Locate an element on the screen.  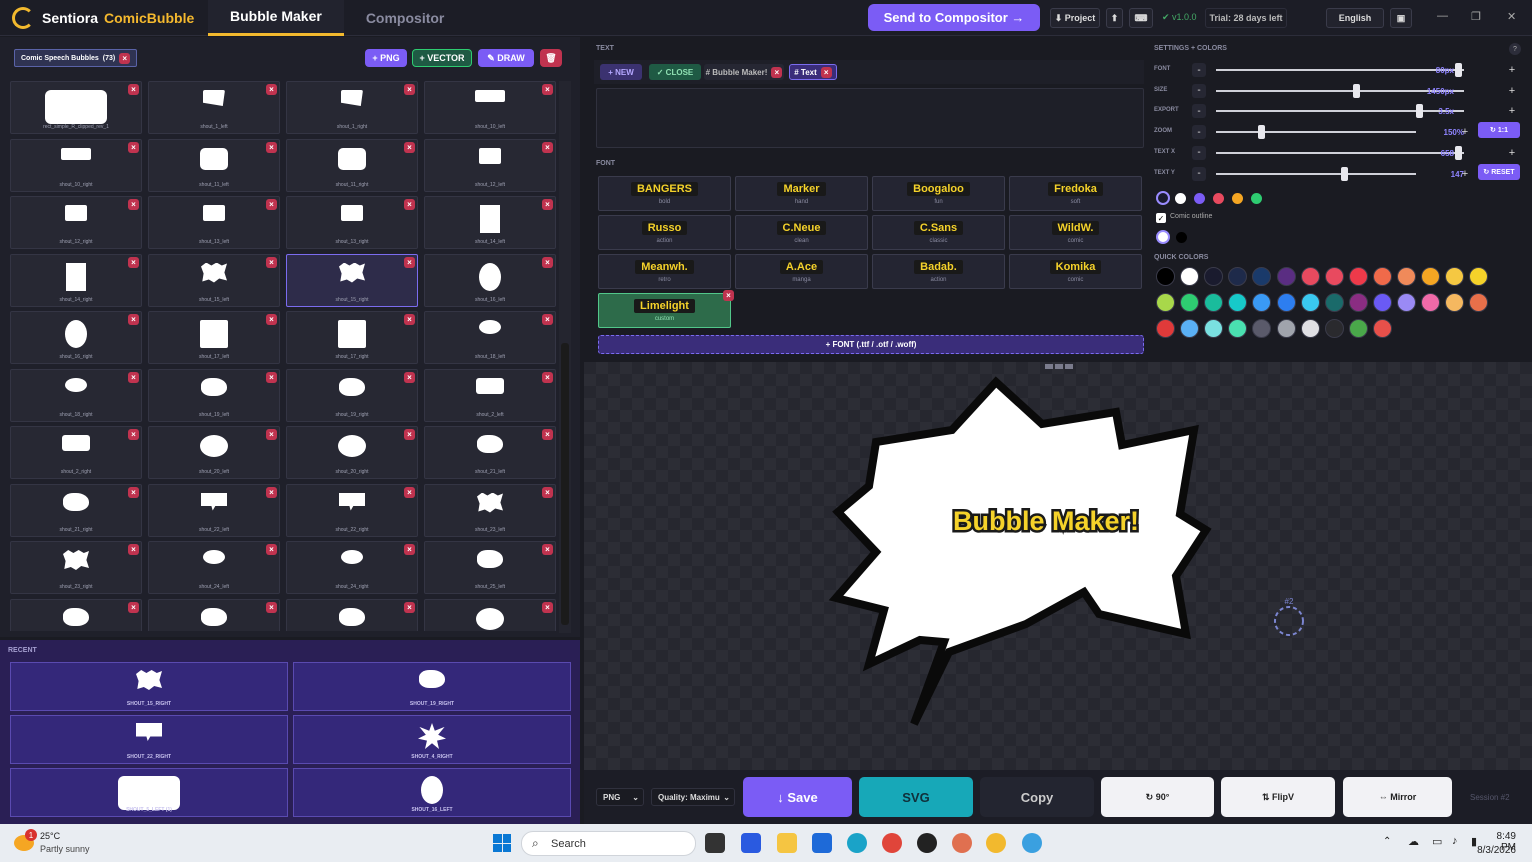
claude-icon is located at coordinates (962, 843).